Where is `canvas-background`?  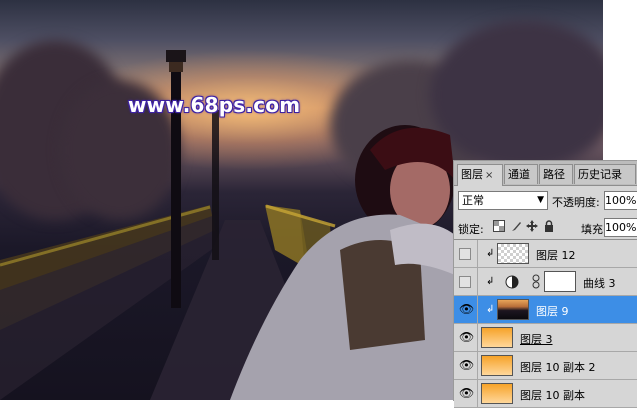 canvas-background is located at coordinates (620, 80).